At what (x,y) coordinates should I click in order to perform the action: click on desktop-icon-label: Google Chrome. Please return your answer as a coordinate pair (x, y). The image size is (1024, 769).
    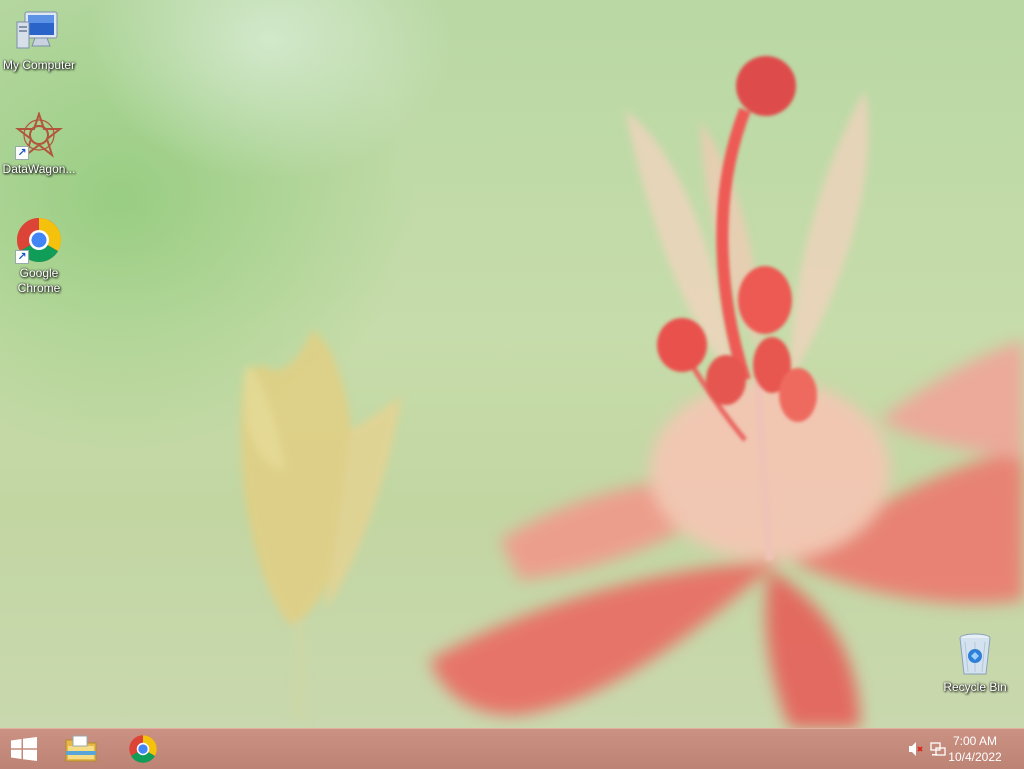
    Looking at the image, I should click on (39, 280).